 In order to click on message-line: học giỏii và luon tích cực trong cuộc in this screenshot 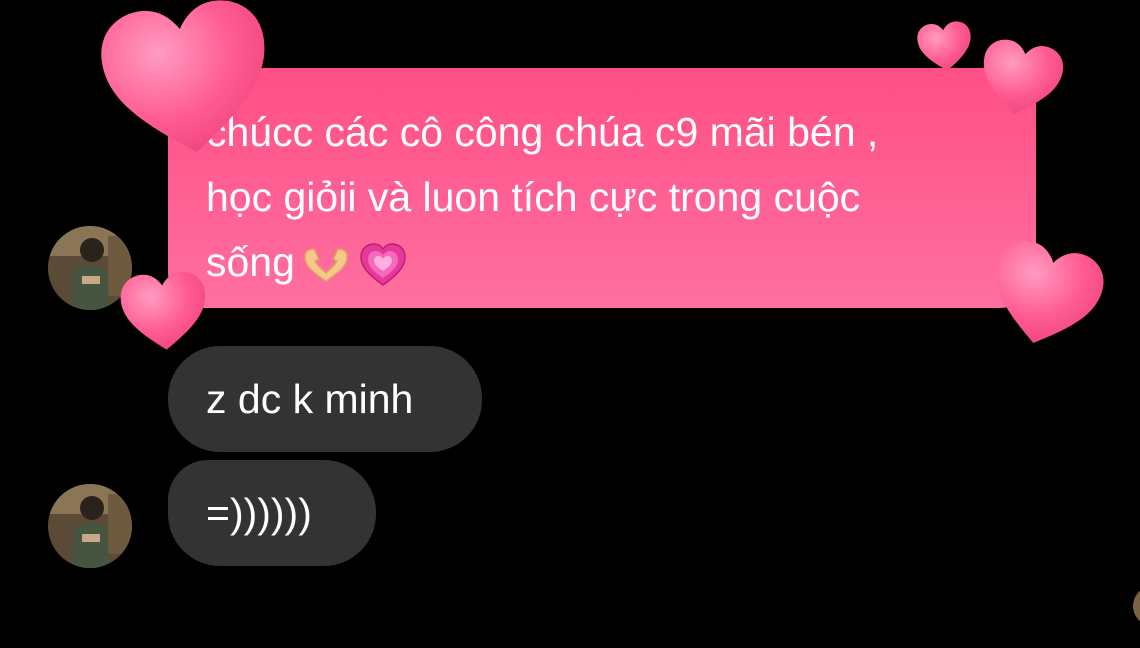, I will do `click(533, 197)`.